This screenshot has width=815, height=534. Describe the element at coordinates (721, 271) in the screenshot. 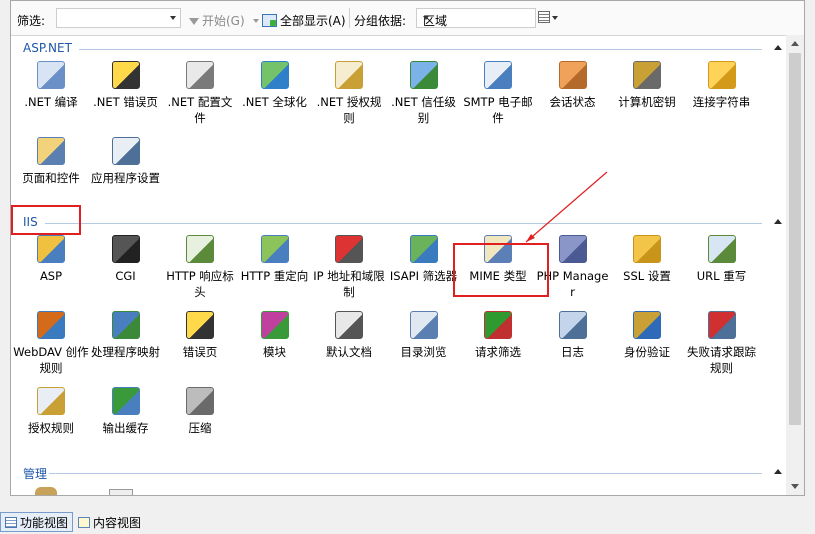

I see `feature-item: URL 重写` at that location.